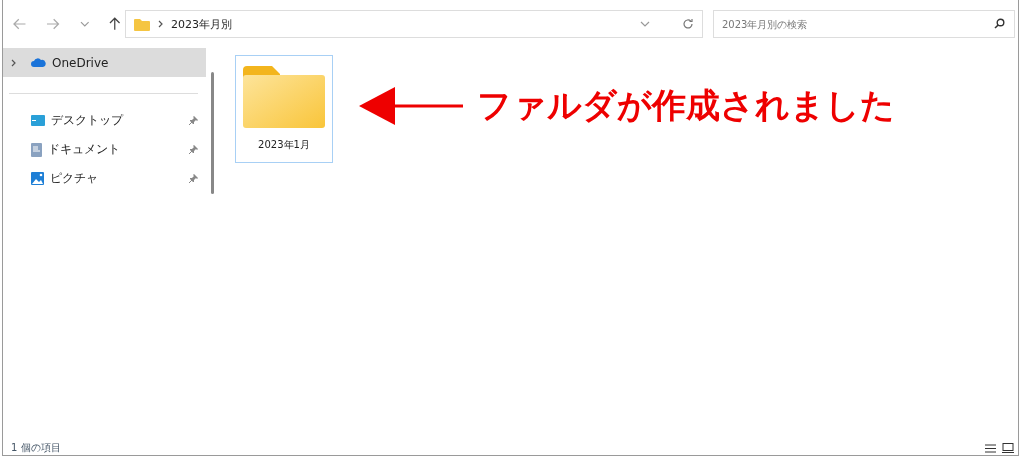 The image size is (1024, 461). Describe the element at coordinates (104, 149) in the screenshot. I see `sidebar-item: ドキュメント` at that location.